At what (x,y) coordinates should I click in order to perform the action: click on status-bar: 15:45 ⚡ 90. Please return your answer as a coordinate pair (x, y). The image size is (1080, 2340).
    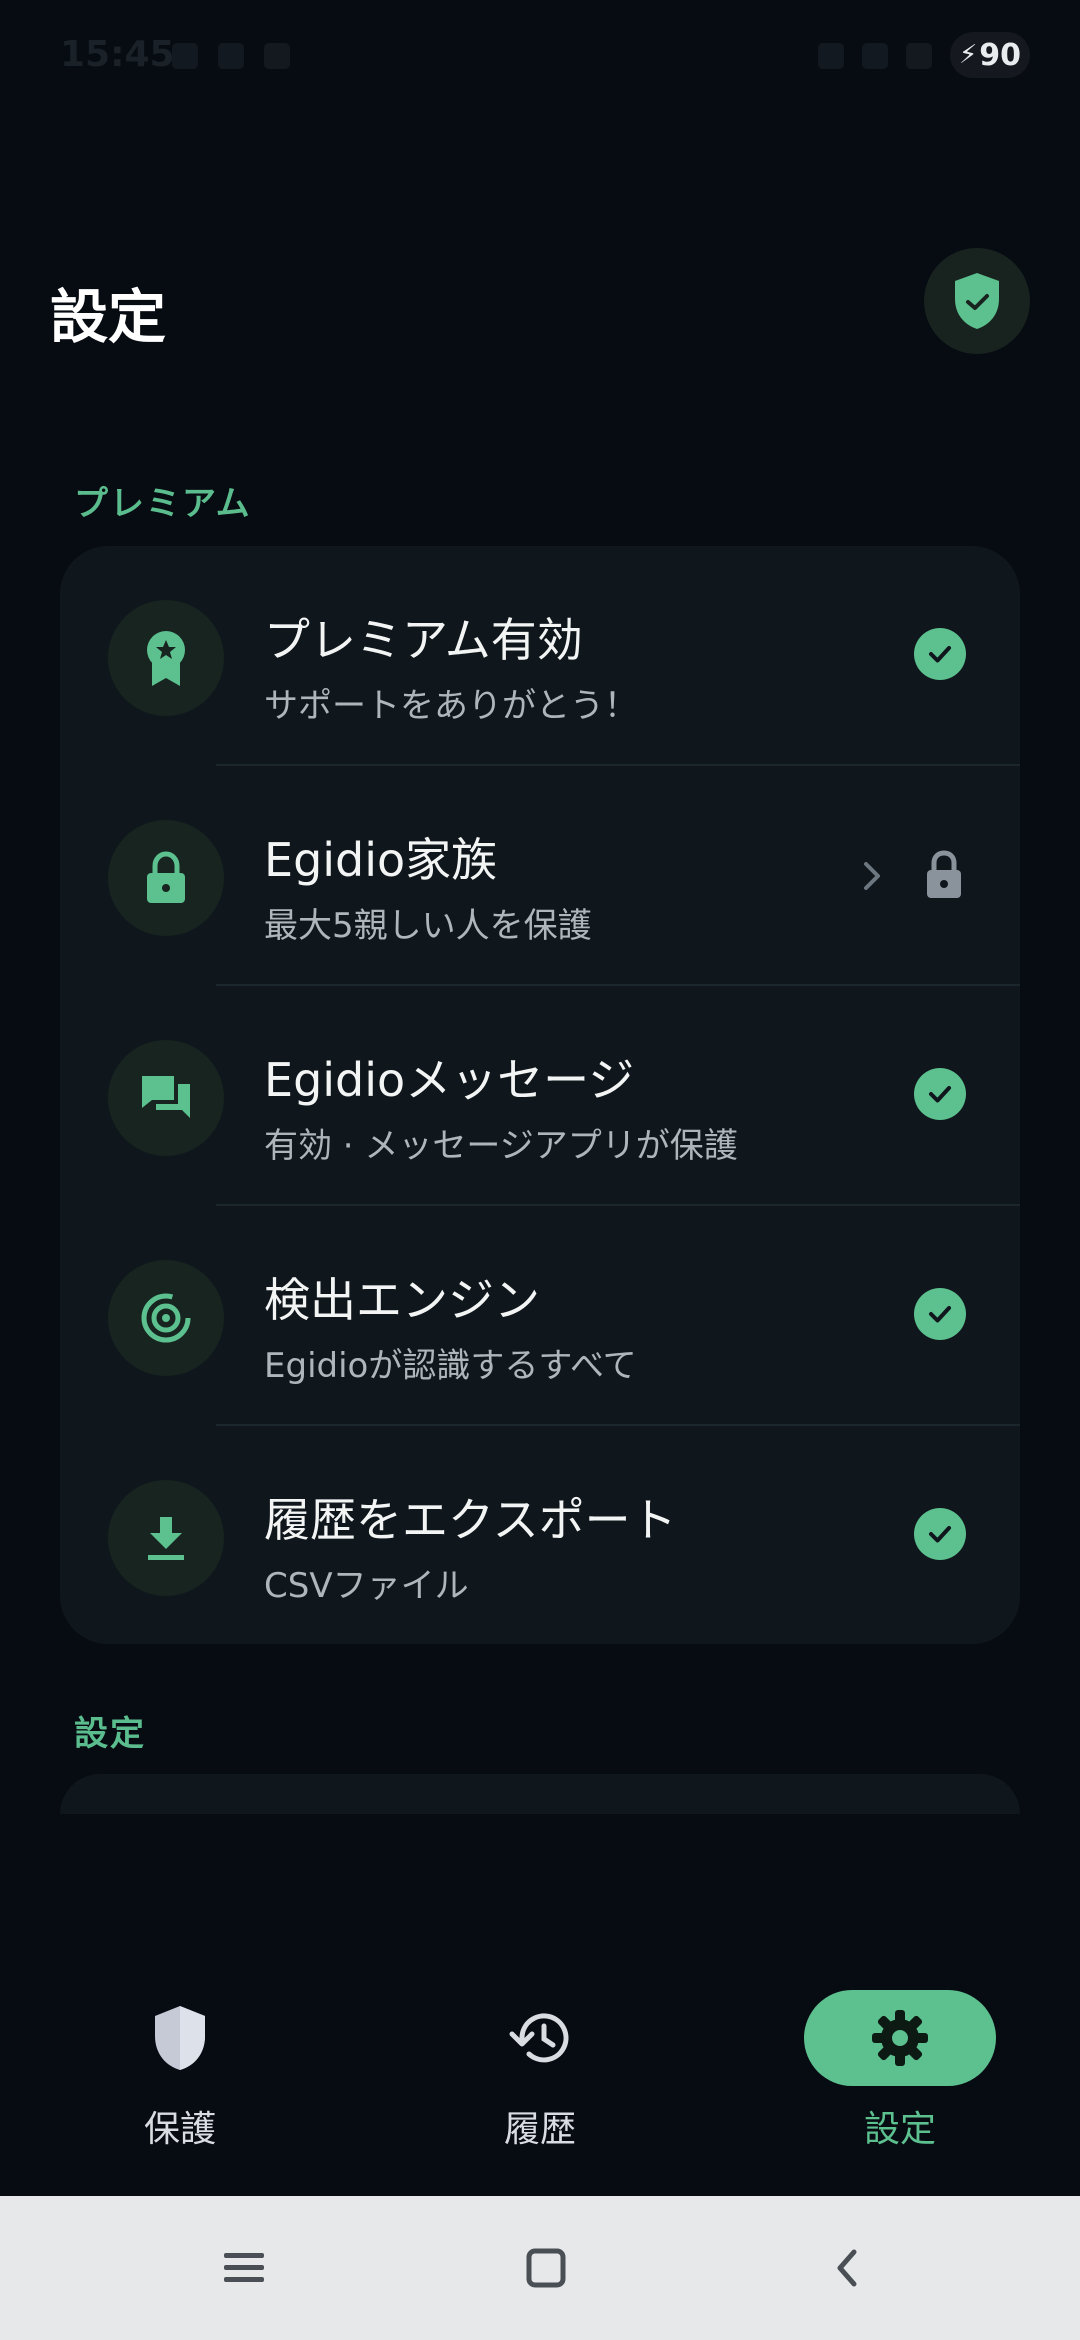
    Looking at the image, I should click on (540, 55).